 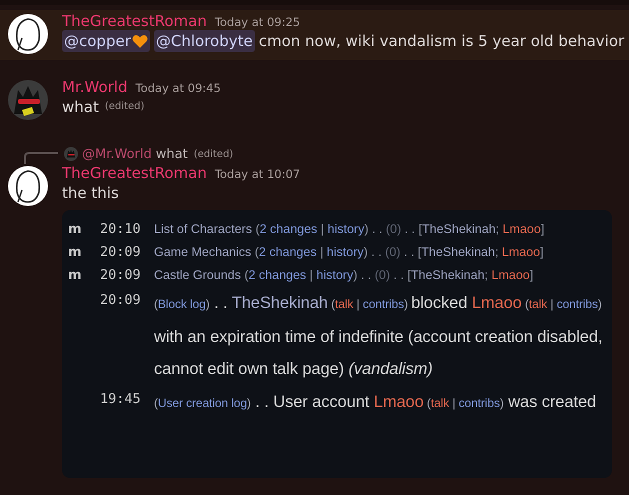 What do you see at coordinates (203, 252) in the screenshot?
I see `page-link: Game Mechanics` at bounding box center [203, 252].